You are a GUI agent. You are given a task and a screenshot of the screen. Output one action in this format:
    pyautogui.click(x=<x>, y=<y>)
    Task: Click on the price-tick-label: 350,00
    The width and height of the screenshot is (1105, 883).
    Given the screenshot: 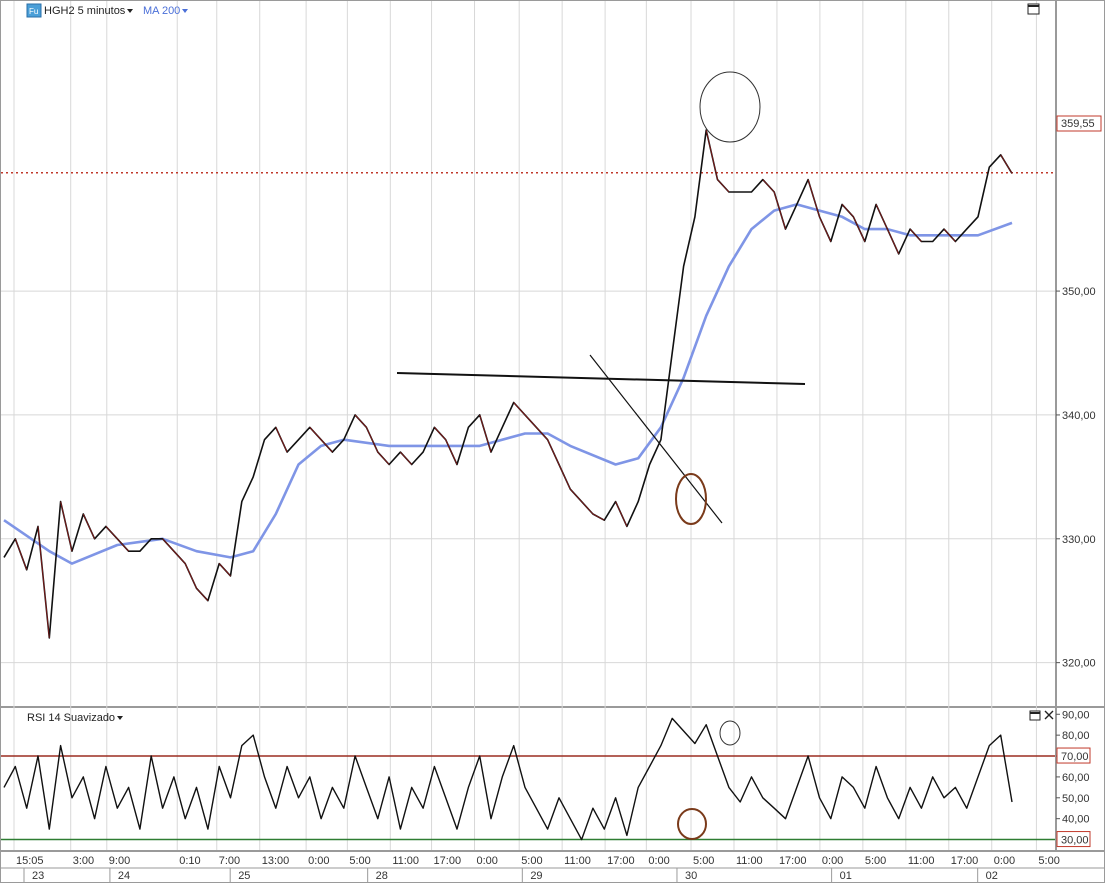 What is the action you would take?
    pyautogui.click(x=1079, y=292)
    